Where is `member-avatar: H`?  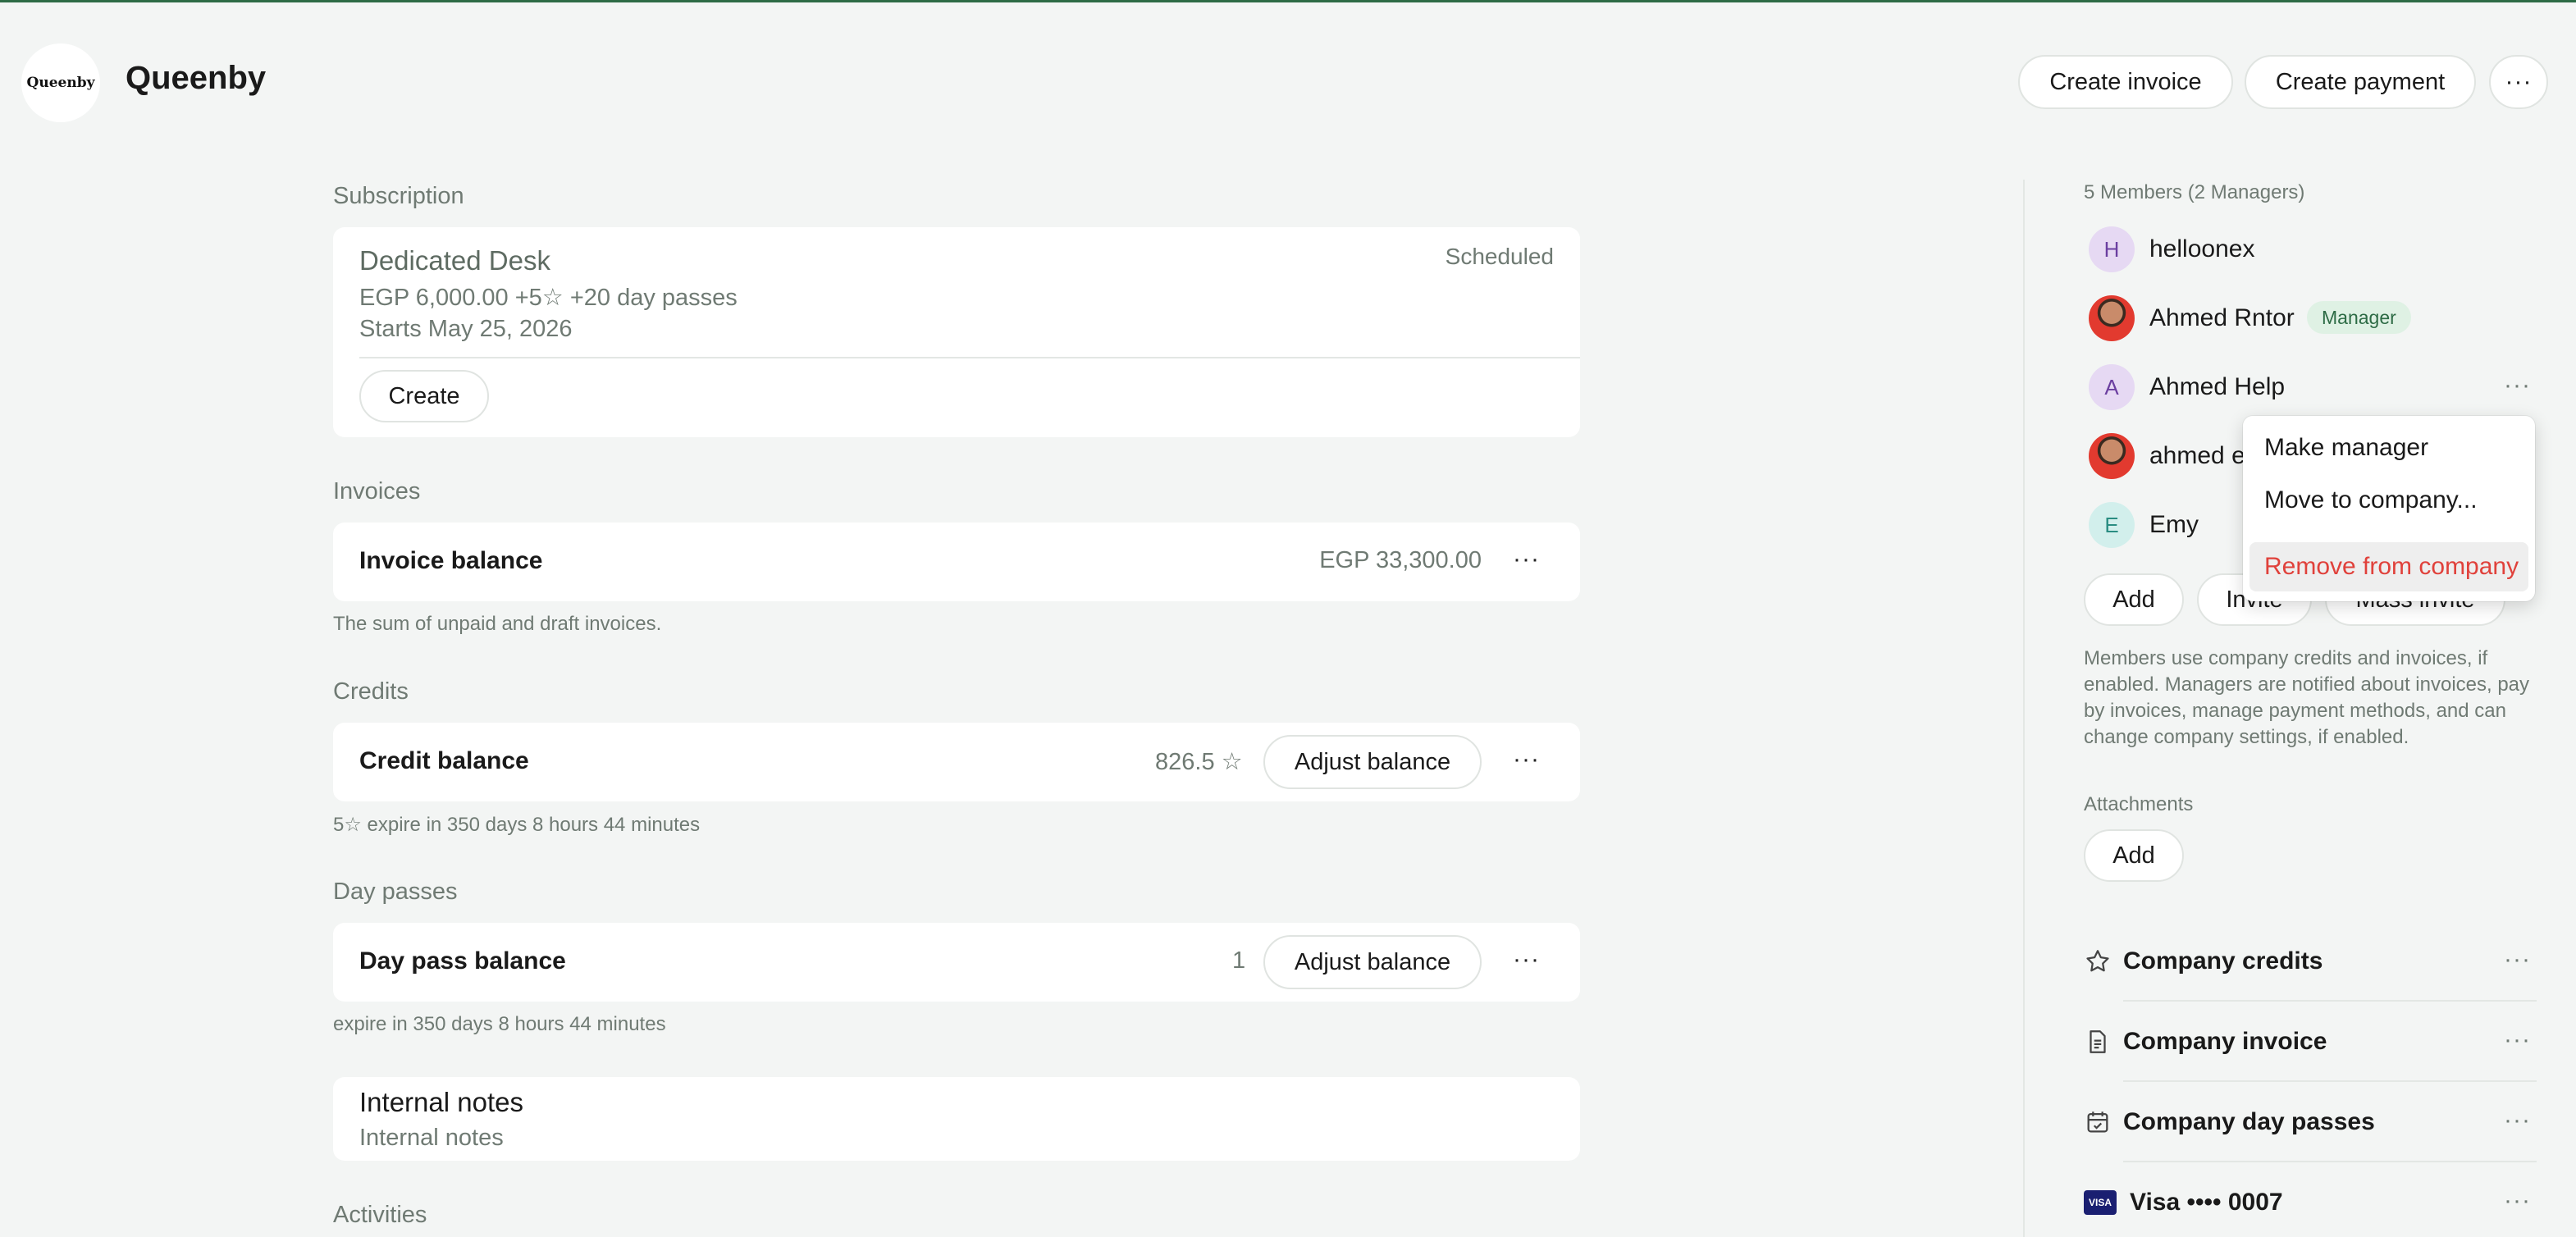
member-avatar: H is located at coordinates (2112, 249).